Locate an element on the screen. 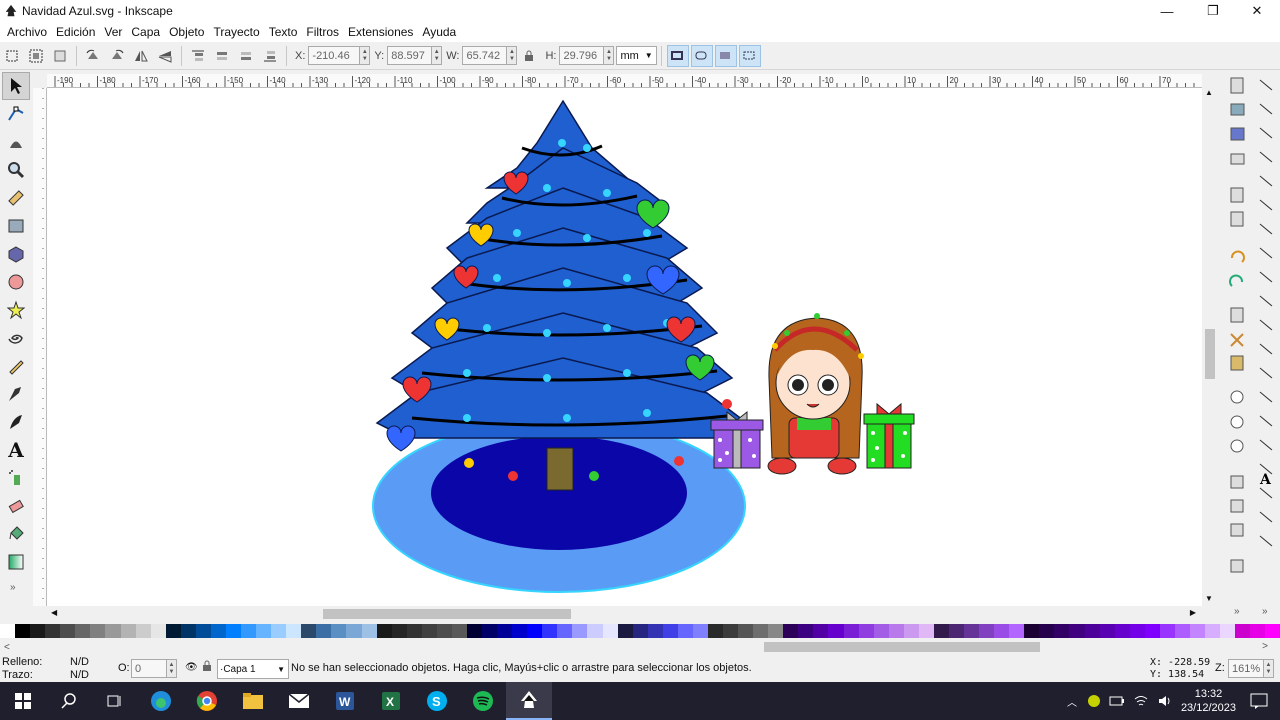  skype-icon: S is located at coordinates (437, 701).